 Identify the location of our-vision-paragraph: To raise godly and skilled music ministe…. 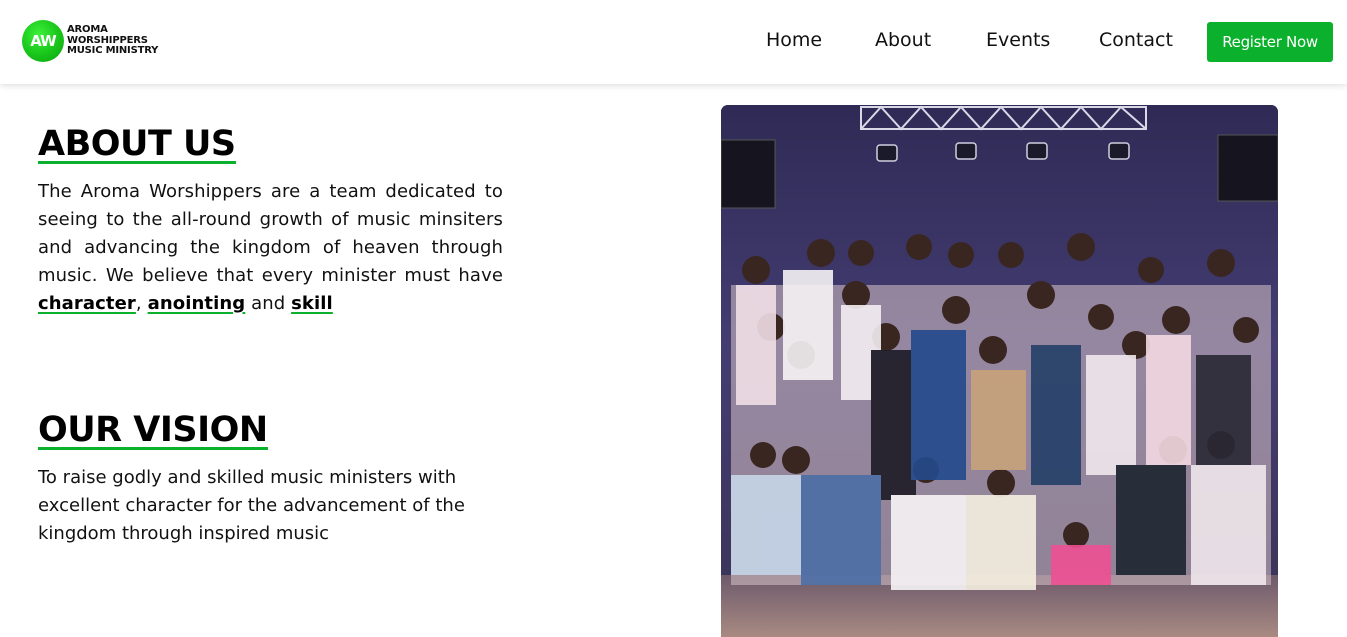
(251, 505).